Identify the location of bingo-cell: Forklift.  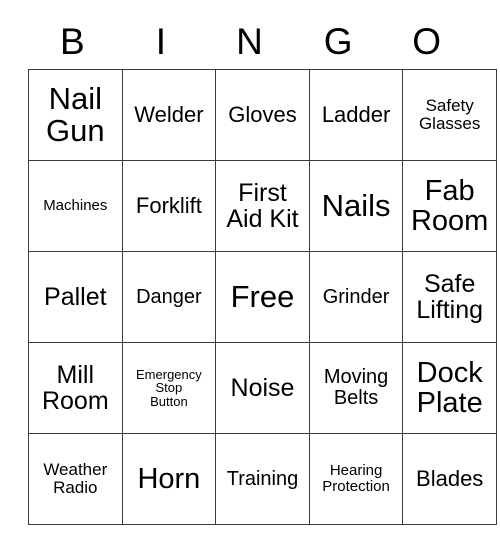
(169, 206).